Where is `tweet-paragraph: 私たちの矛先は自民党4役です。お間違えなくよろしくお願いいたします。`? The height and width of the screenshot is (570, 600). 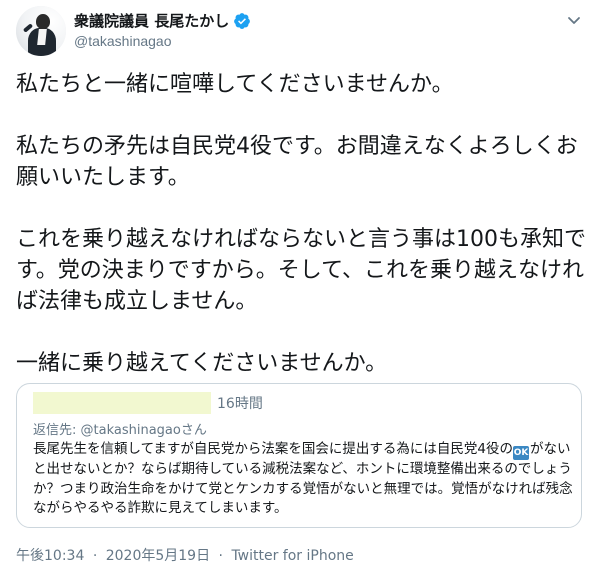 tweet-paragraph: 私たちの矛先は自民党4役です。お間違えなくよろしくお願いいたします。 is located at coordinates (297, 162).